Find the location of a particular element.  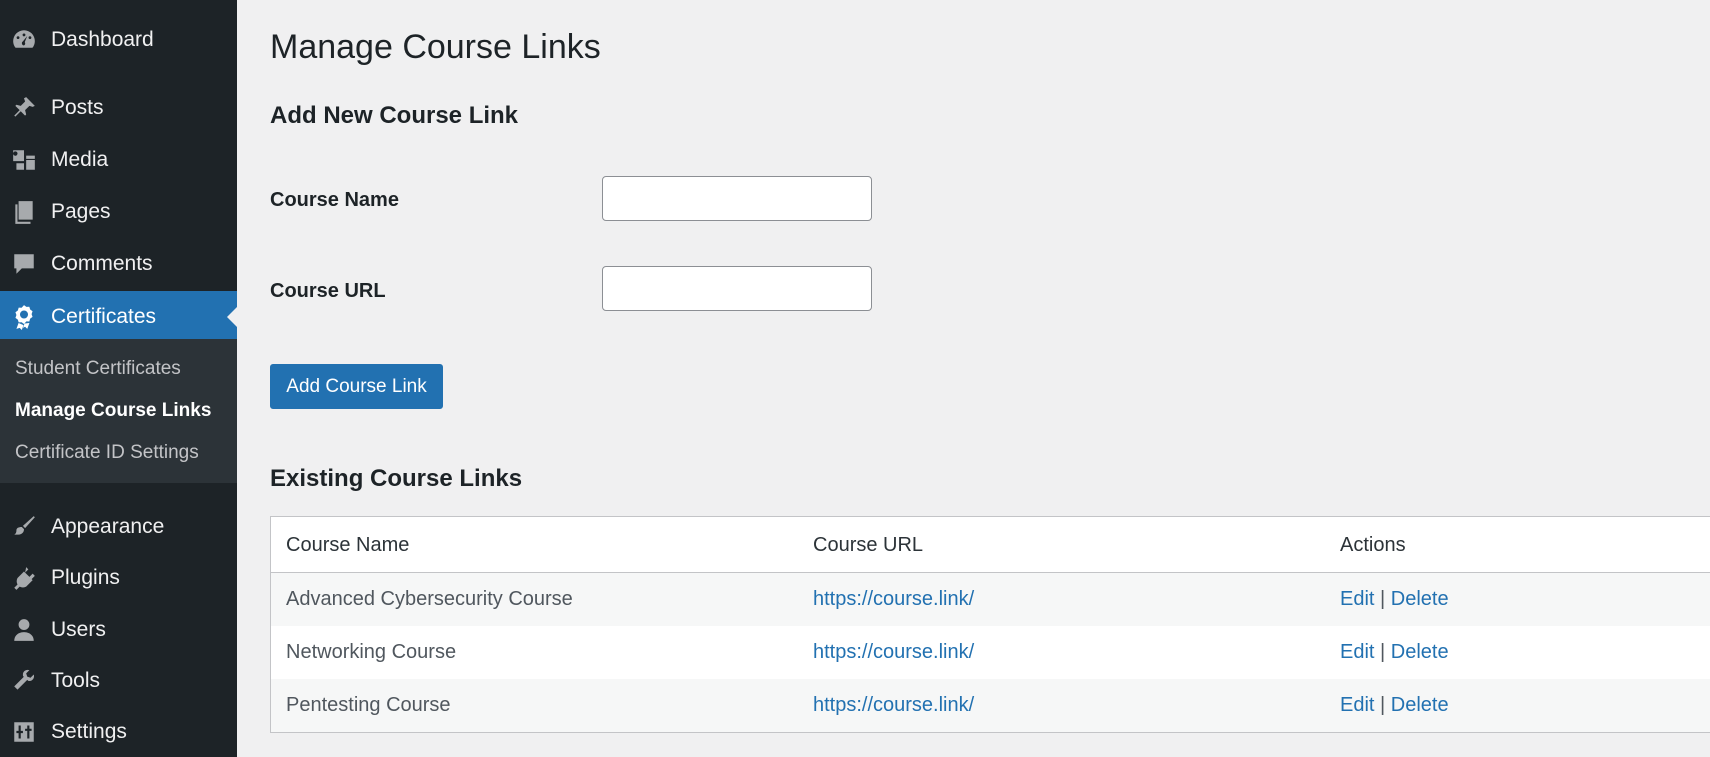

add-course-link-heading: Add New Course Link is located at coordinates (394, 115).